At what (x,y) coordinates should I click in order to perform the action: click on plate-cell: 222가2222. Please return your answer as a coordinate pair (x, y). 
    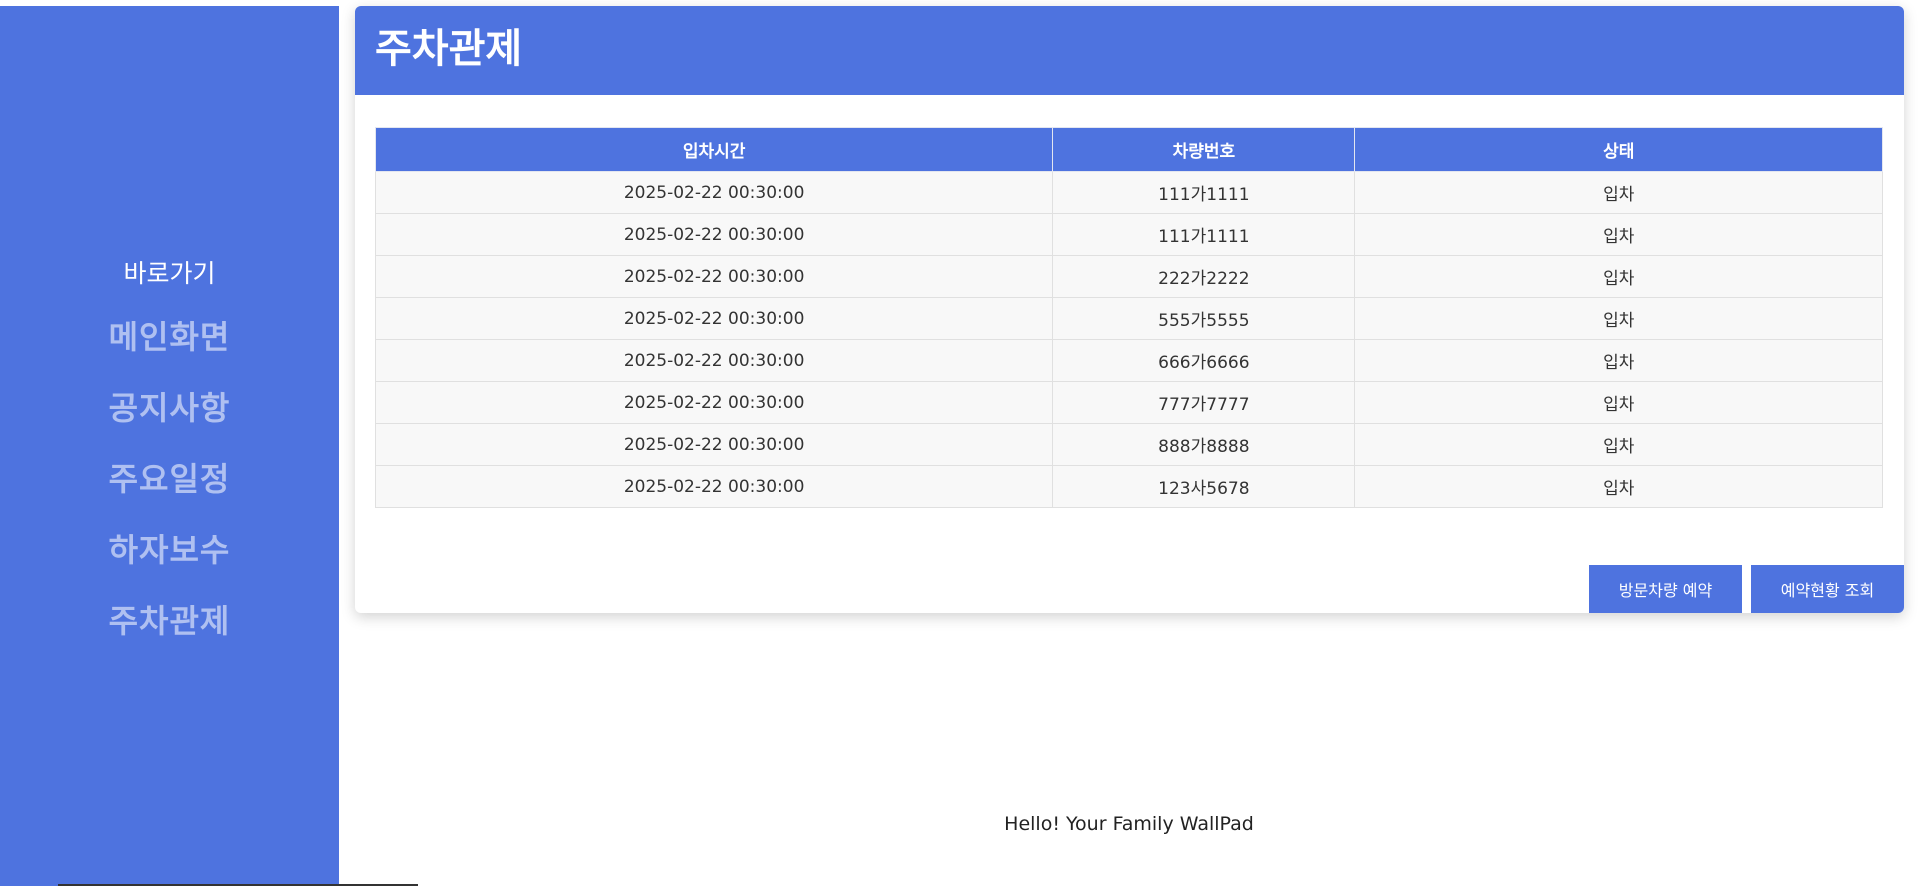
    Looking at the image, I should click on (1204, 276).